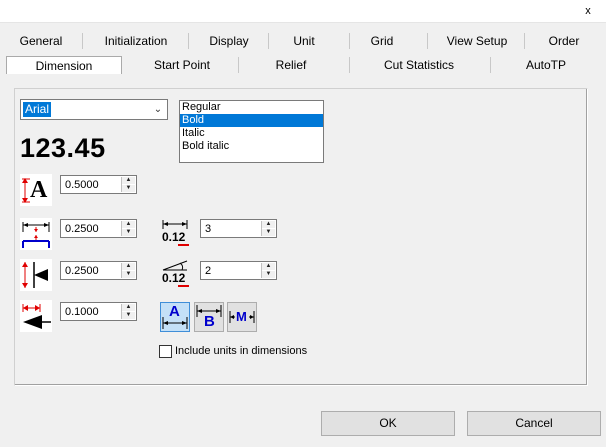 This screenshot has width=606, height=447. What do you see at coordinates (588, 11) in the screenshot?
I see `close-icon: x` at bounding box center [588, 11].